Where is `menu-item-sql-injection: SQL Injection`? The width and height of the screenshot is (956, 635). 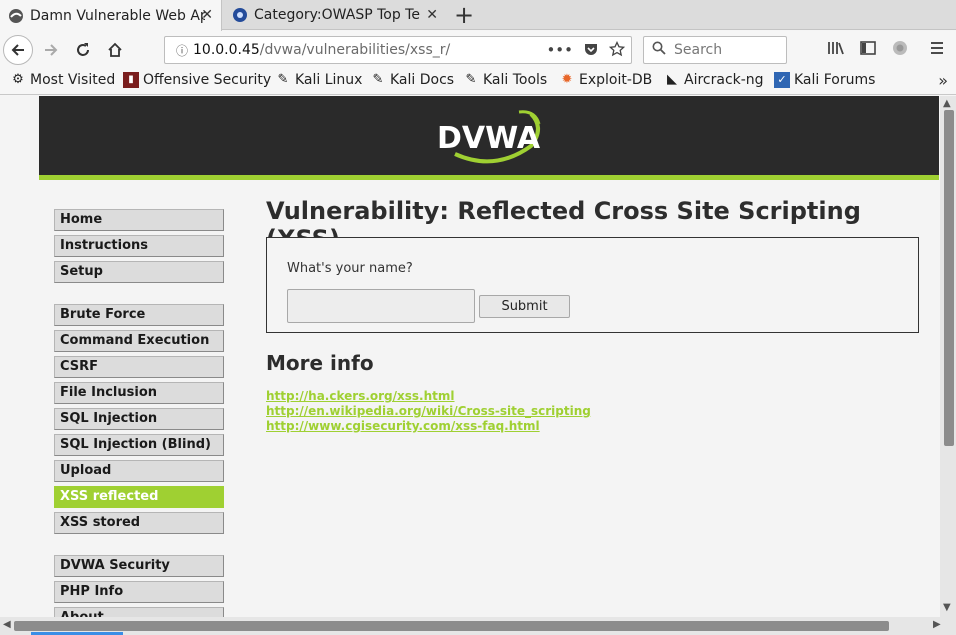
menu-item-sql-injection: SQL Injection is located at coordinates (139, 419).